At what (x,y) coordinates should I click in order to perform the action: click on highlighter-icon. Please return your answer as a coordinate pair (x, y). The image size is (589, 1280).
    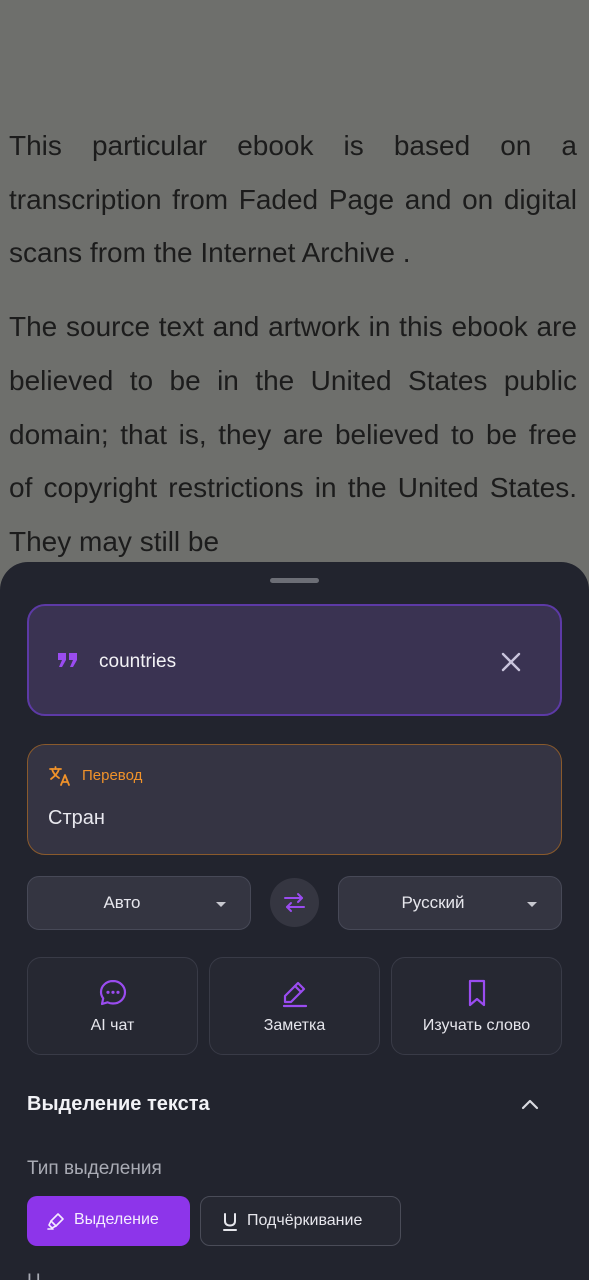
    Looking at the image, I should click on (56, 1221).